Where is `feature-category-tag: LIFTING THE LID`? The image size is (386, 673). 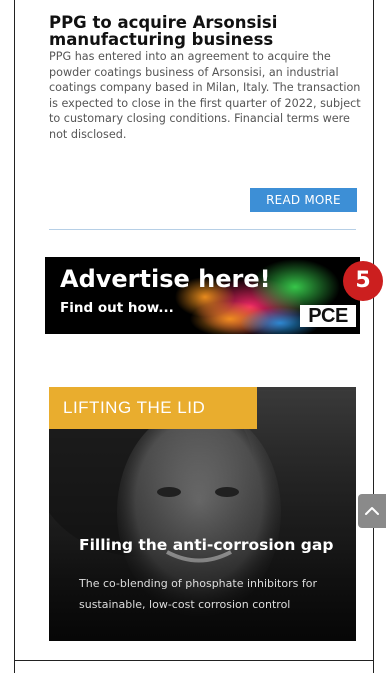 feature-category-tag: LIFTING THE LID is located at coordinates (153, 408).